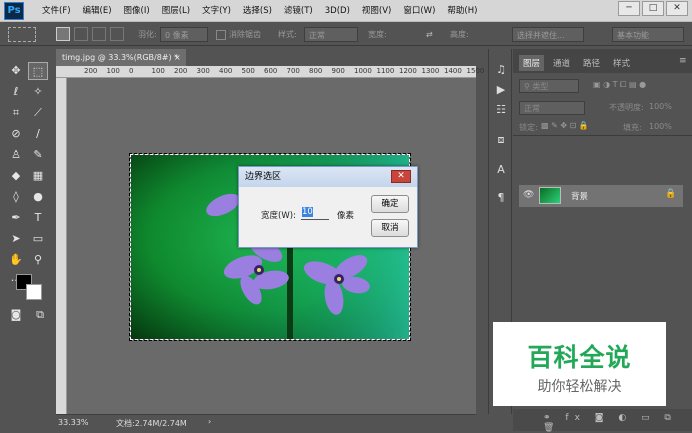  What do you see at coordinates (117, 34) in the screenshot?
I see `intersect-selection-icon` at bounding box center [117, 34].